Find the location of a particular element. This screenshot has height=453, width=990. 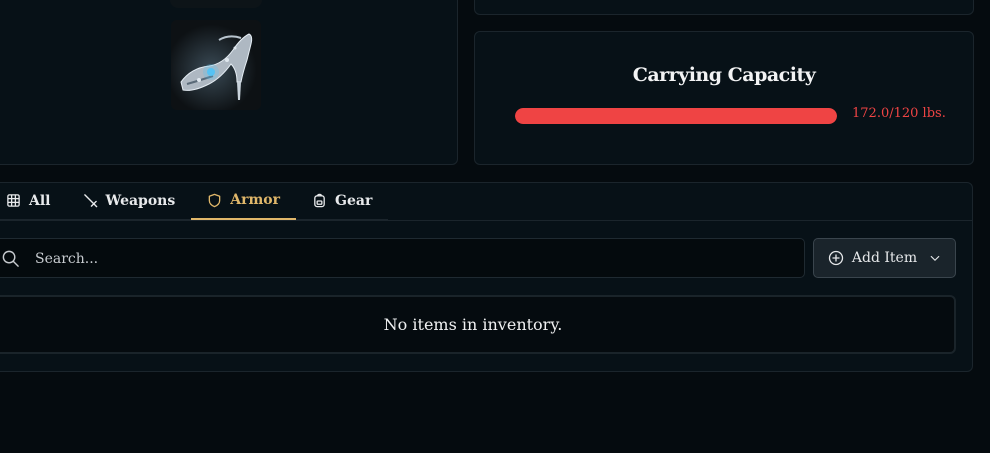

tab-all-label: All is located at coordinates (40, 200).